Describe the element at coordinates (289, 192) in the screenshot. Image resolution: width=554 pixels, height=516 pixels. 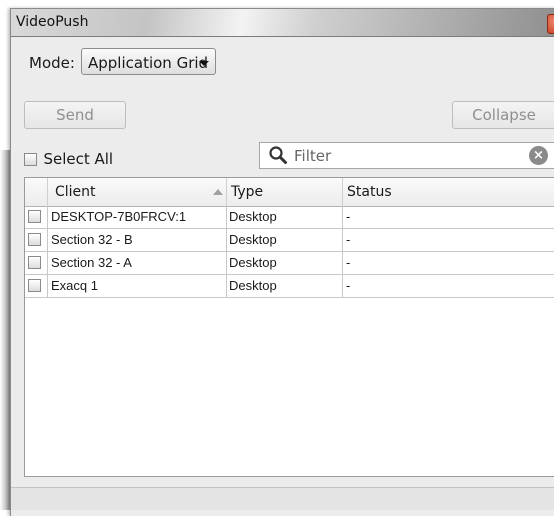
I see `grid-header: Client Type Status` at that location.